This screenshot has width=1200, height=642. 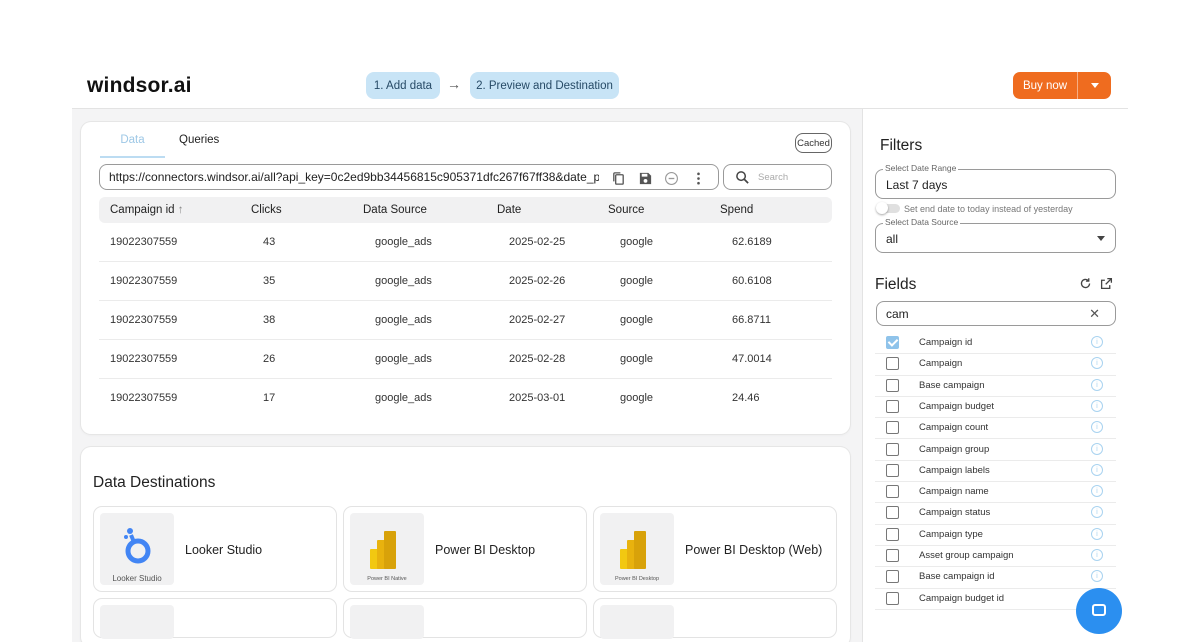 What do you see at coordinates (922, 222) in the screenshot?
I see `data-source-label: Select Data Source` at bounding box center [922, 222].